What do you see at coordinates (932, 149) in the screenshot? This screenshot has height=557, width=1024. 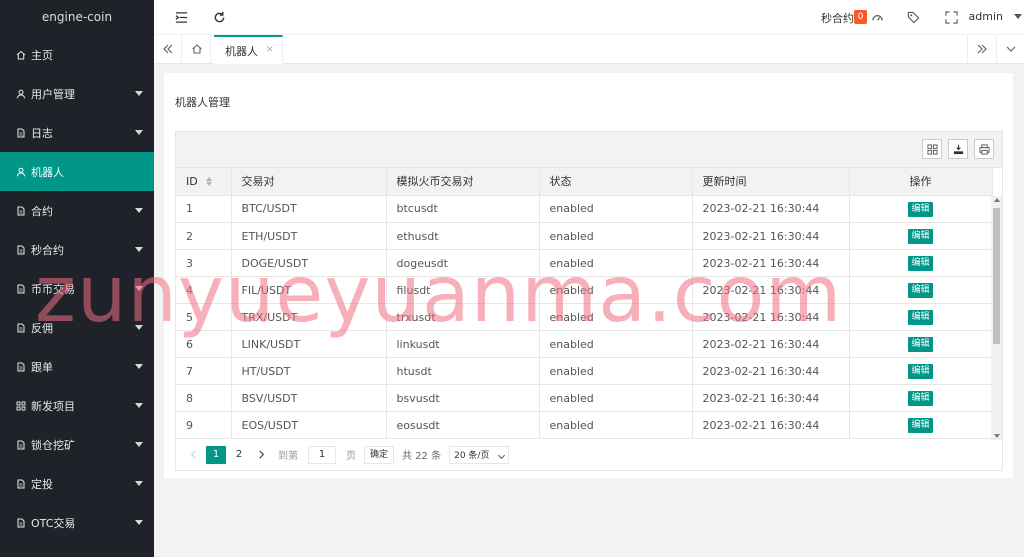 I see `columns-filter-icon` at bounding box center [932, 149].